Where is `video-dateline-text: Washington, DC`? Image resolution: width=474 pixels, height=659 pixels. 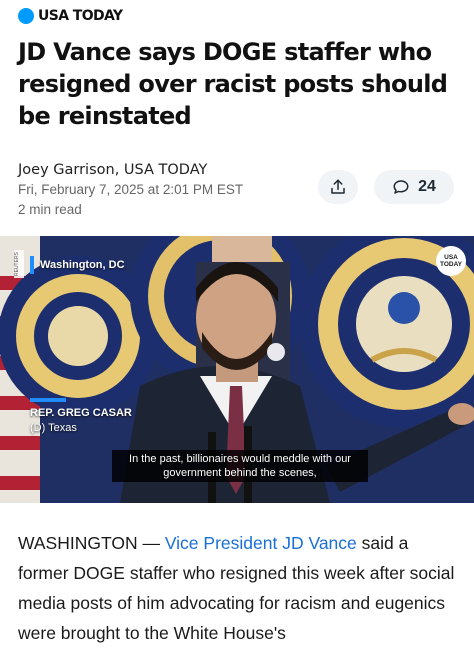
video-dateline-text: Washington, DC is located at coordinates (82, 265).